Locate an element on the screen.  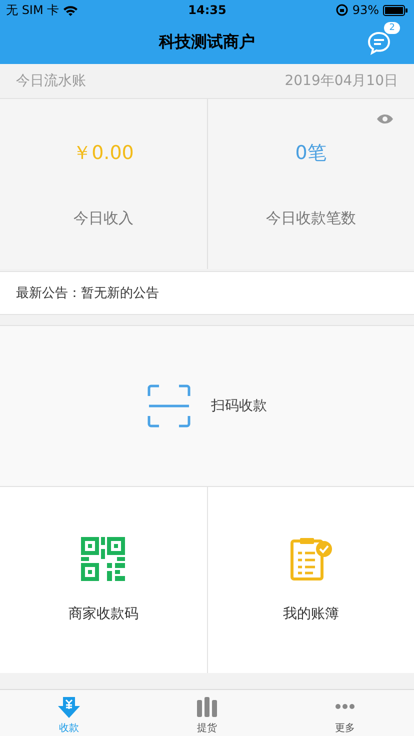
action-label: 商家收款码 is located at coordinates (103, 614).